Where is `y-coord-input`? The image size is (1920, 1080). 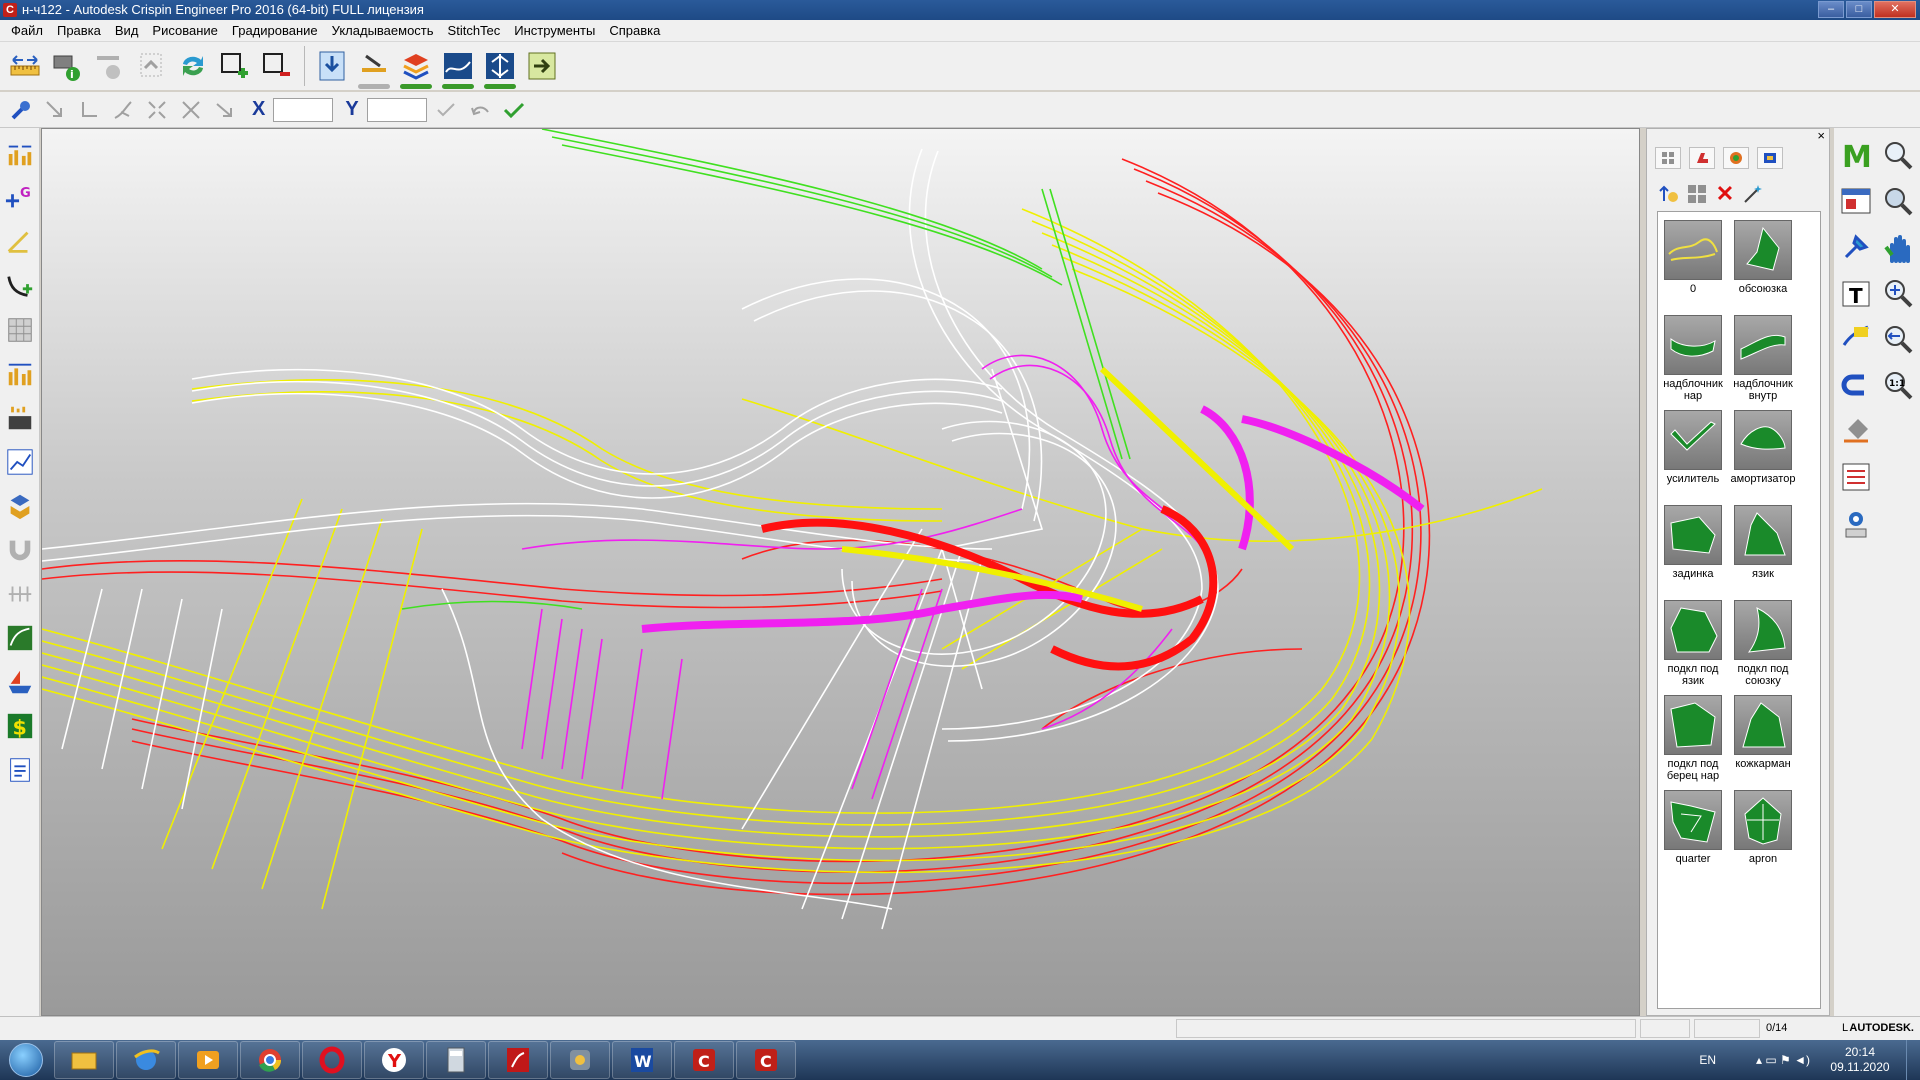 y-coord-input is located at coordinates (396, 109).